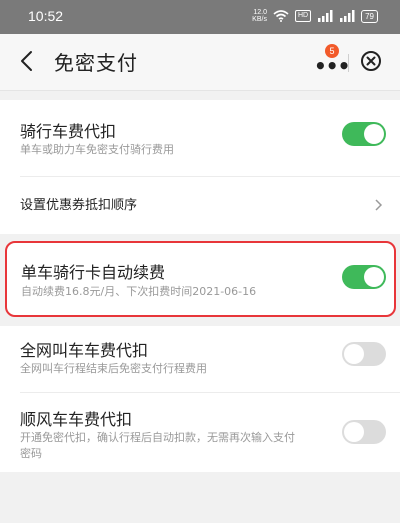 This screenshot has width=400, height=523. Describe the element at coordinates (210, 392) in the screenshot. I see `divider` at that location.